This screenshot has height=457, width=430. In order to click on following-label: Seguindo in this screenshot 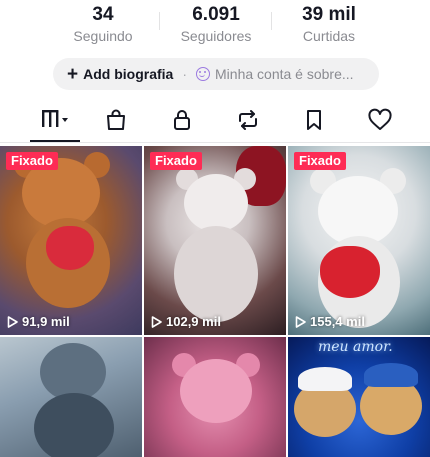, I will do `click(103, 36)`.